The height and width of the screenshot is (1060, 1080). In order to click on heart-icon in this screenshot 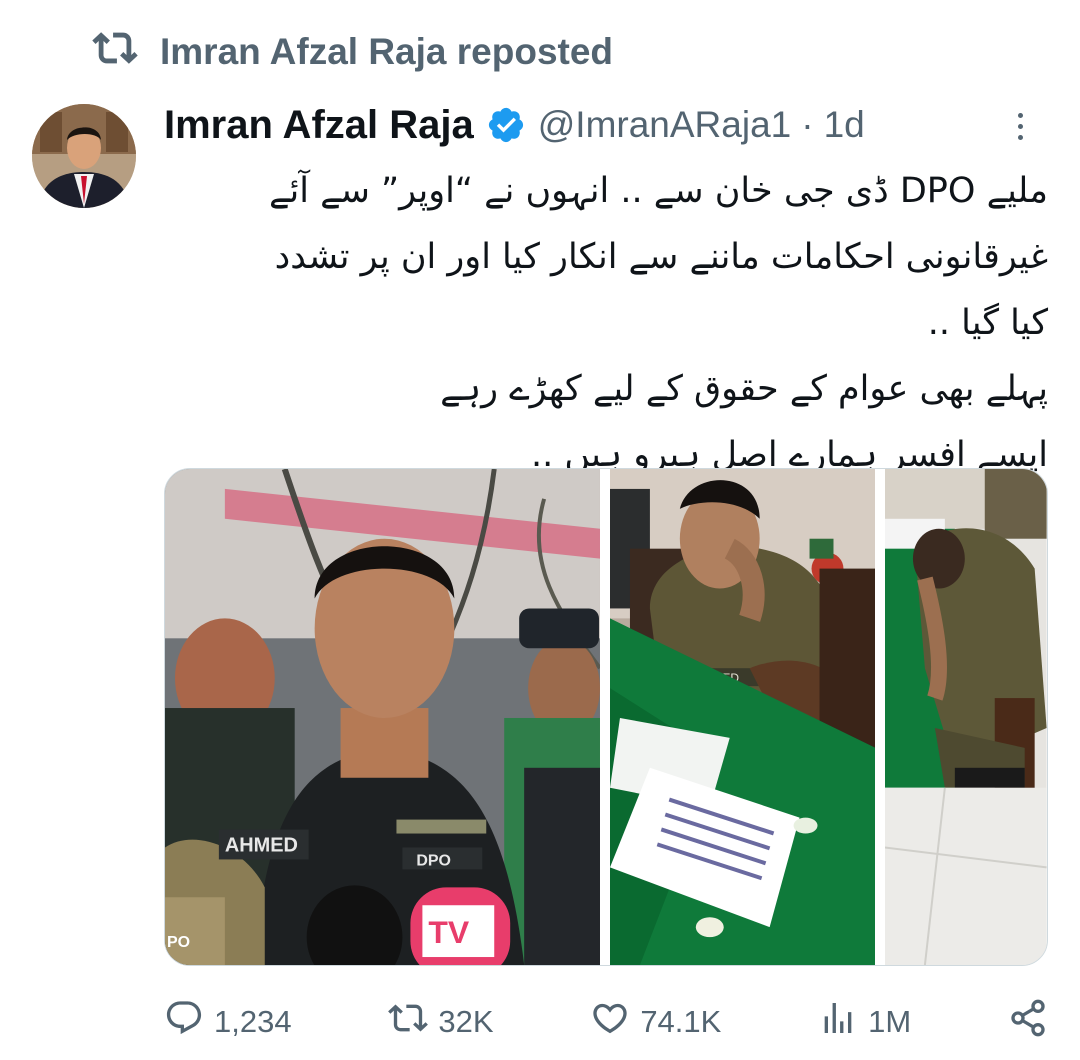, I will do `click(610, 1022)`.